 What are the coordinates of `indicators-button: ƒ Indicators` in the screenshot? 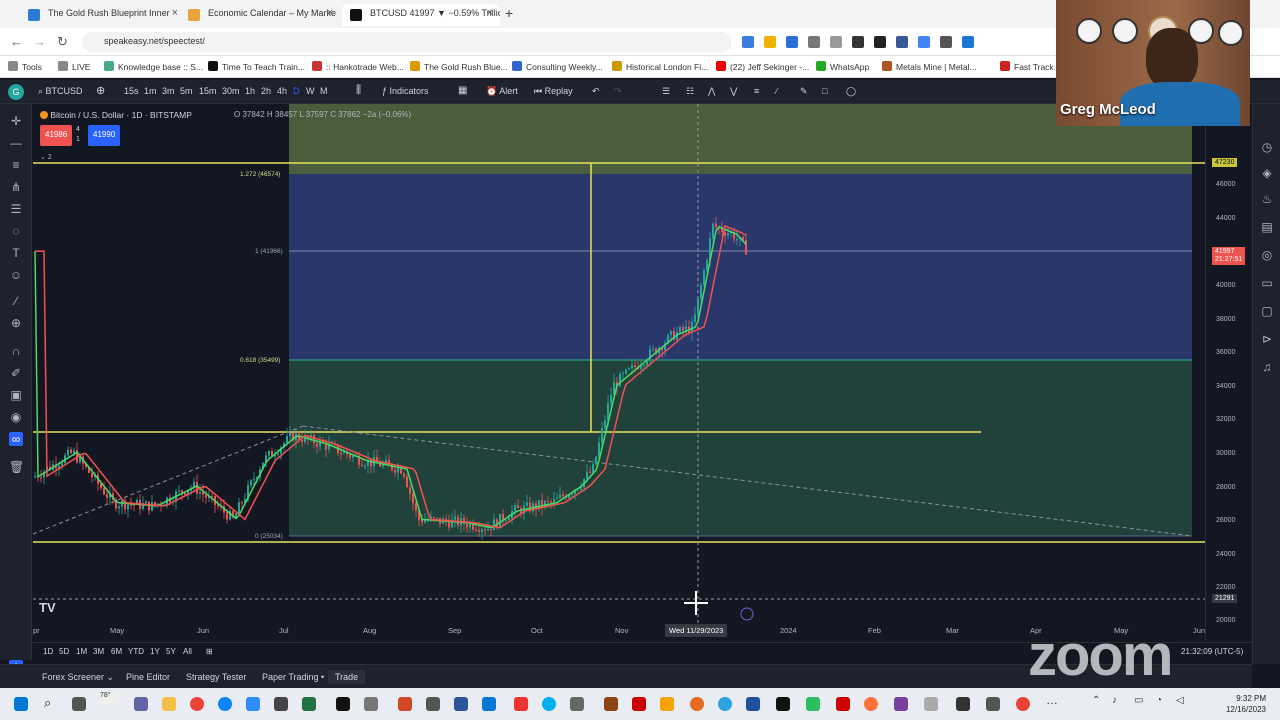 It's located at (405, 91).